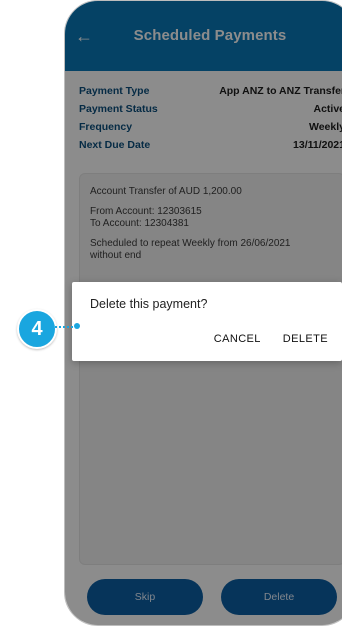 The height and width of the screenshot is (626, 342). I want to click on dialog-delete-button: DELETE, so click(305, 339).